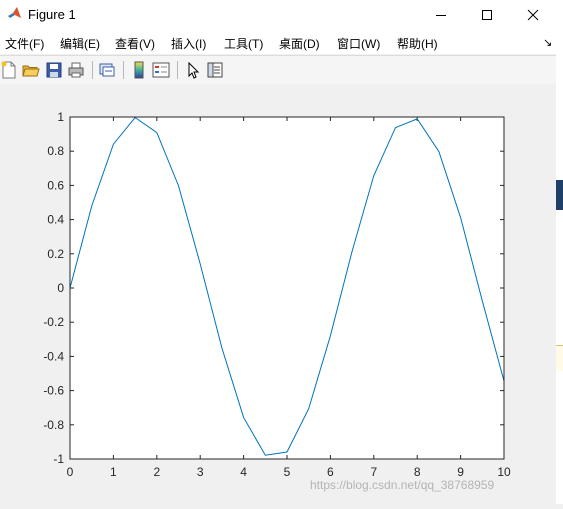 The image size is (563, 509). What do you see at coordinates (200, 472) in the screenshot?
I see `x-tick-label: 3` at bounding box center [200, 472].